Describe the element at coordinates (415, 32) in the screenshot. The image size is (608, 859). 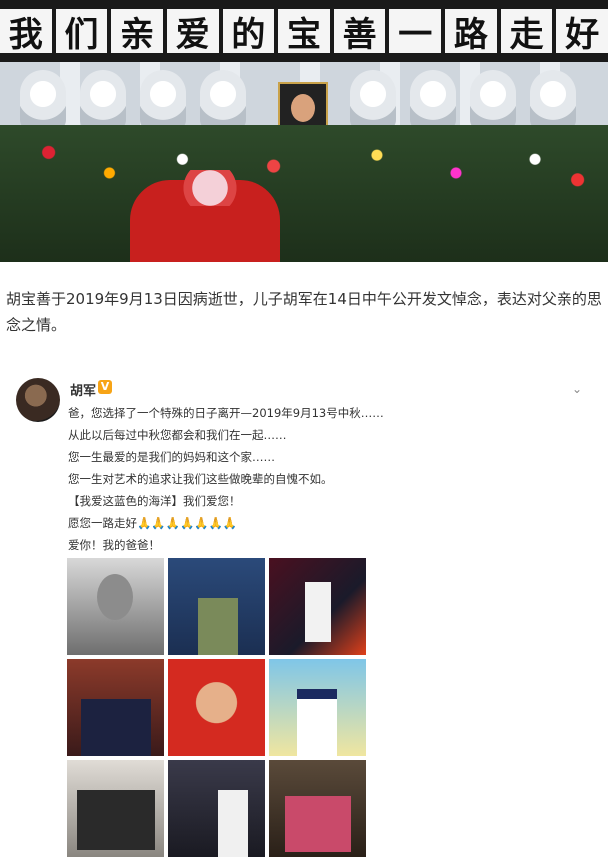
I see `banner-char: 一` at that location.